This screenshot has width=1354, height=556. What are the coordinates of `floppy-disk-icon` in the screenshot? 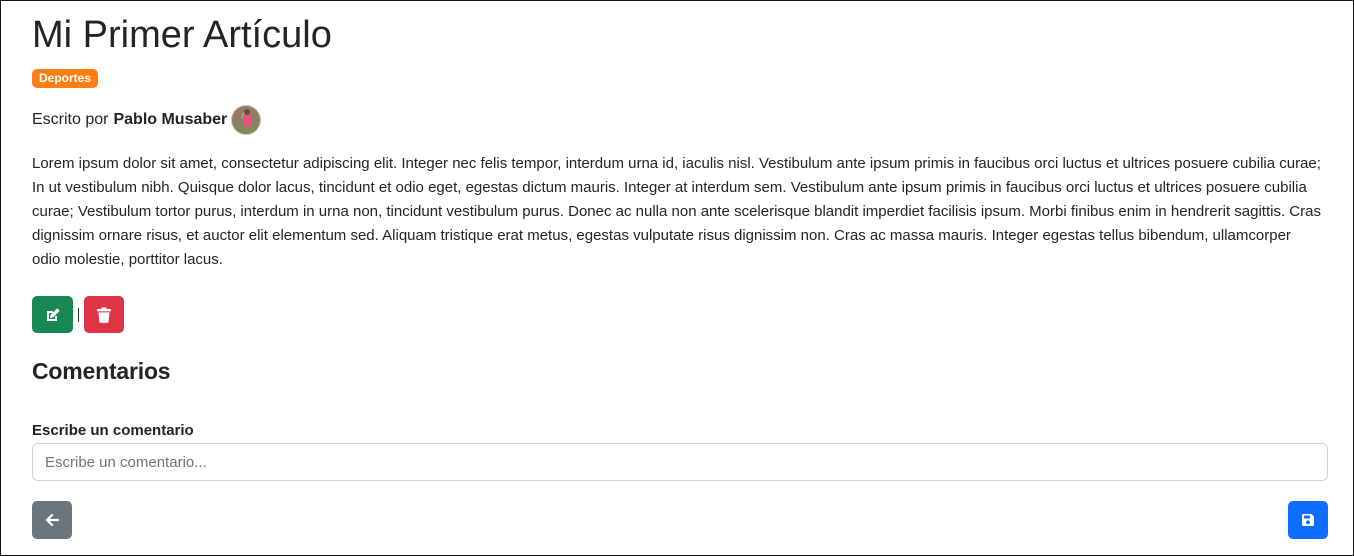 It's located at (1308, 520).